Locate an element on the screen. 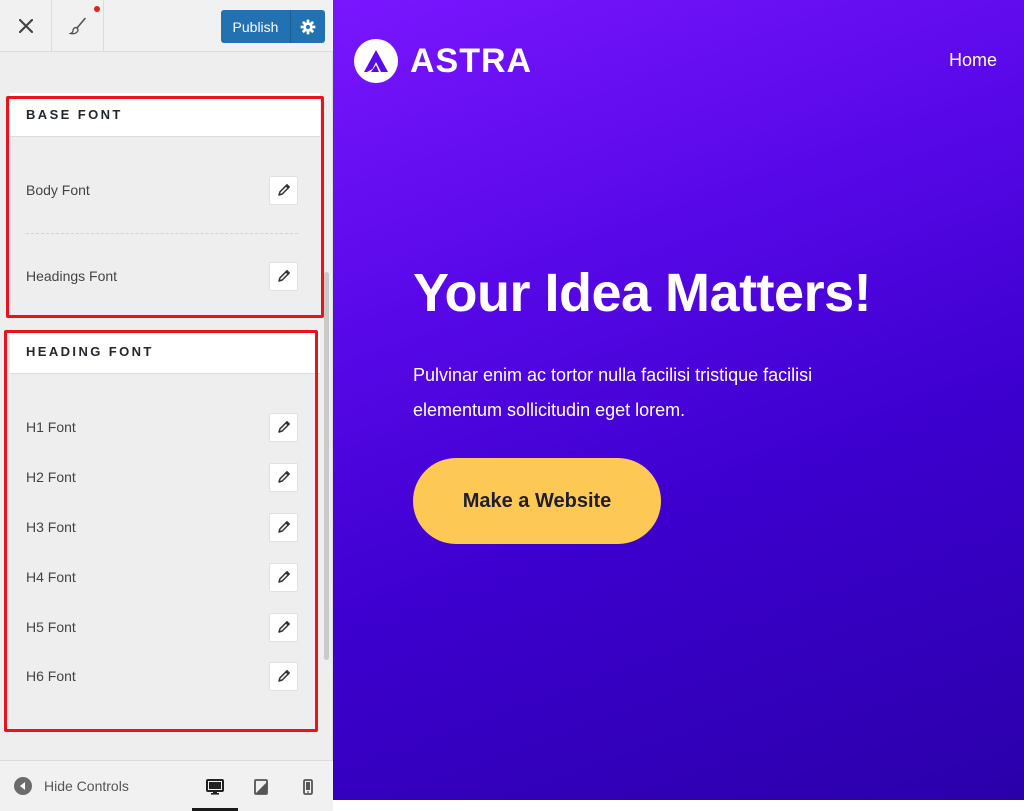  publish-settings-button is located at coordinates (308, 26).